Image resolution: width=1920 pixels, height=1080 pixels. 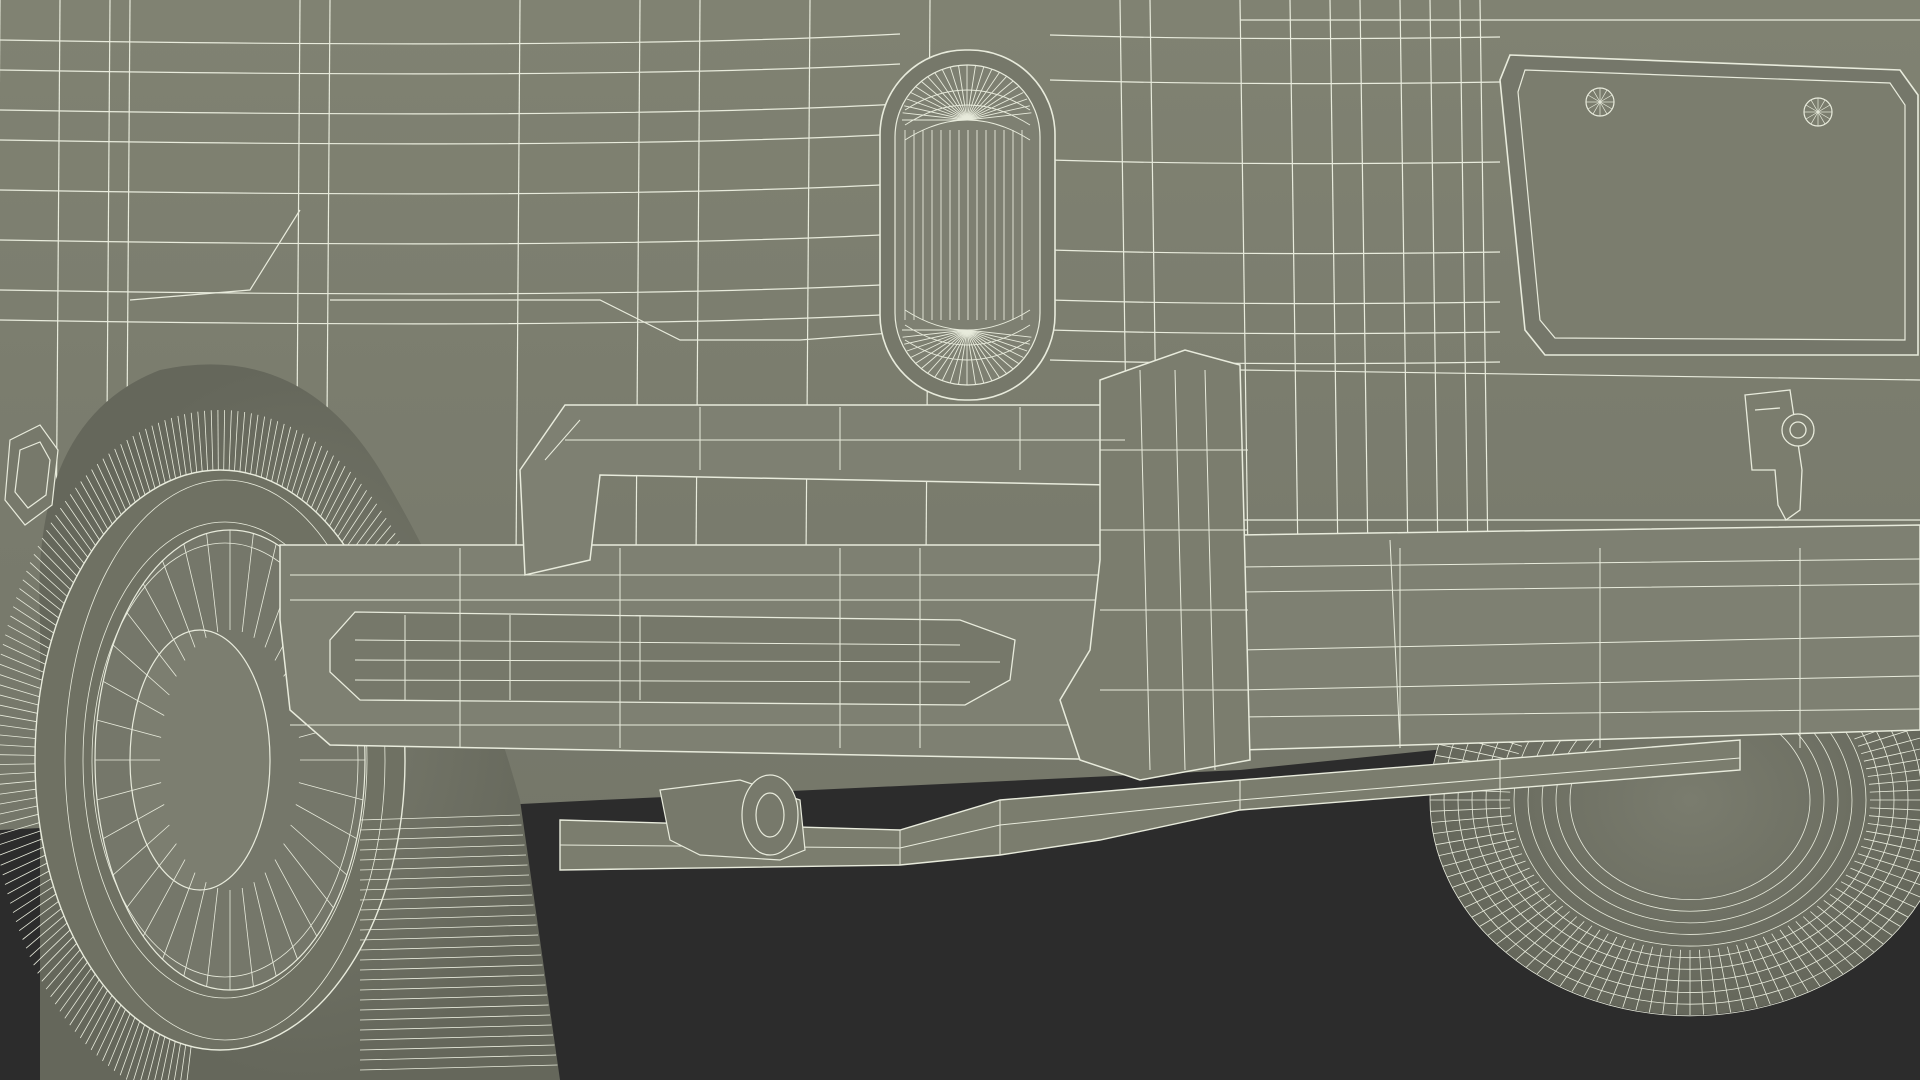 What do you see at coordinates (1709, 205) in the screenshot?
I see `license-plate` at bounding box center [1709, 205].